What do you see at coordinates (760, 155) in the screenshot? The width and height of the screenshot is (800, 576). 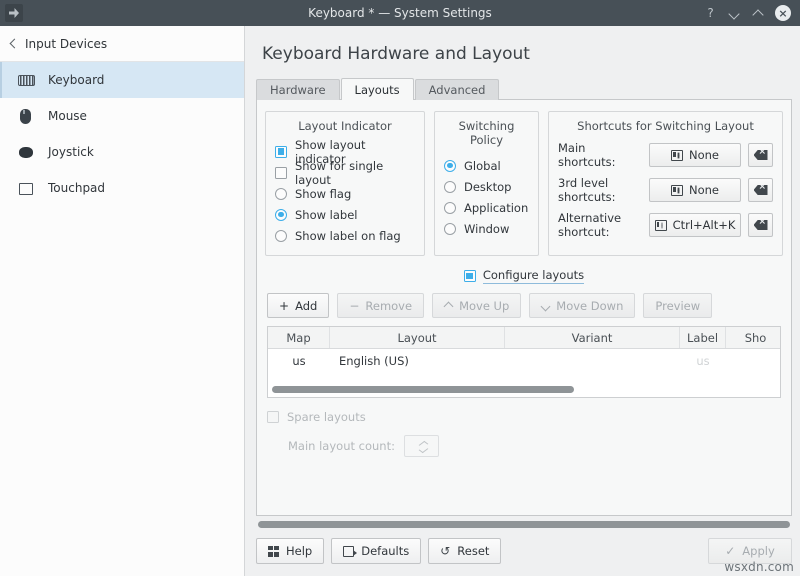 I see `clear-main-shortcut-button` at bounding box center [760, 155].